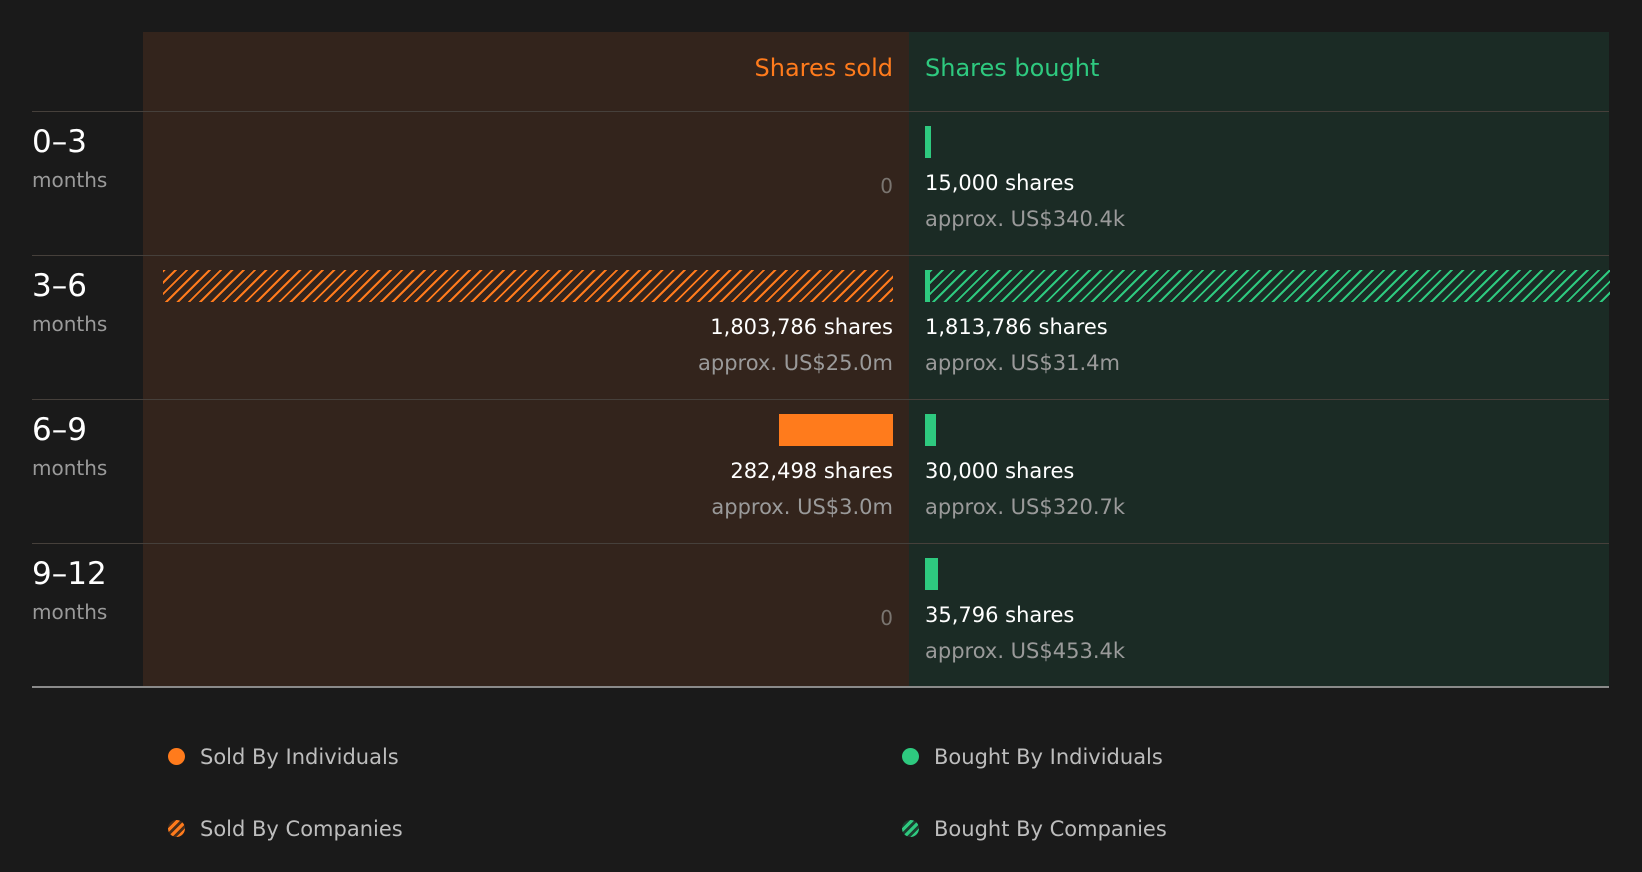 This screenshot has width=1642, height=872. I want to click on bought-value-label: approx. US$453.4k, so click(1025, 651).